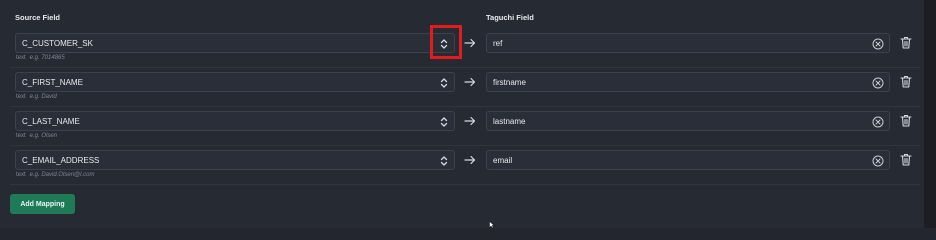 This screenshot has height=240, width=936. What do you see at coordinates (446, 42) in the screenshot?
I see `highlight-box` at bounding box center [446, 42].